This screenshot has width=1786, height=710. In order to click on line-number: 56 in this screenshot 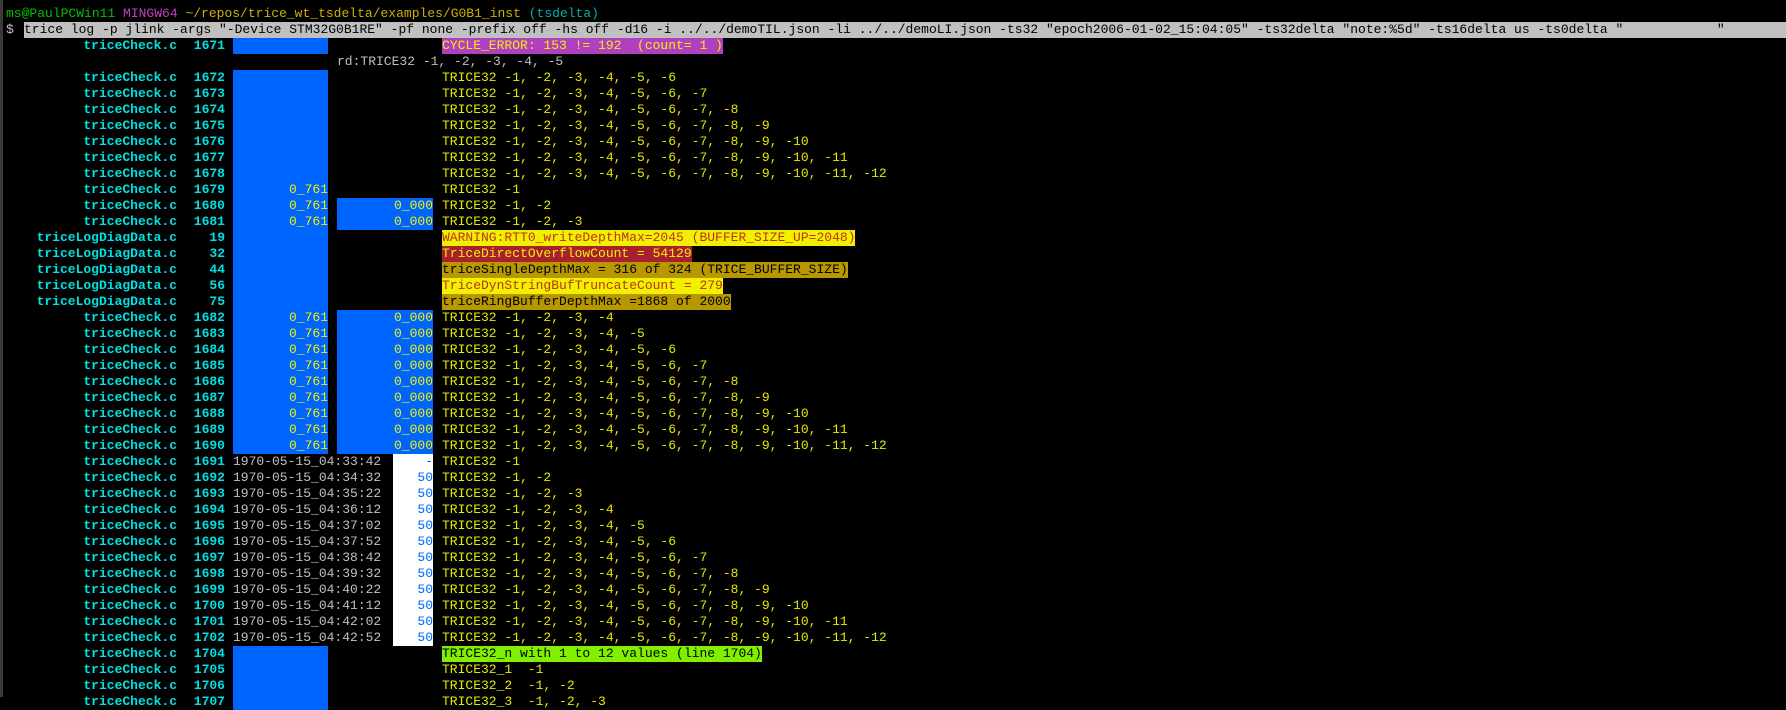, I will do `click(217, 285)`.